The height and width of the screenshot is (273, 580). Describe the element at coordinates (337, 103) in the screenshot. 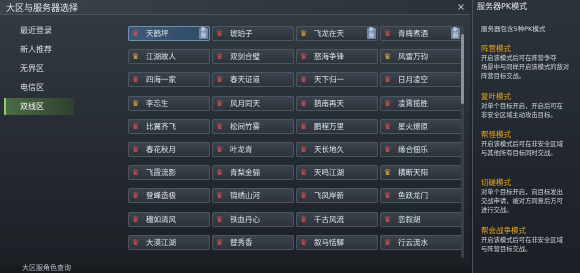

I see `server-cell: ♛ 鹊南再天` at that location.